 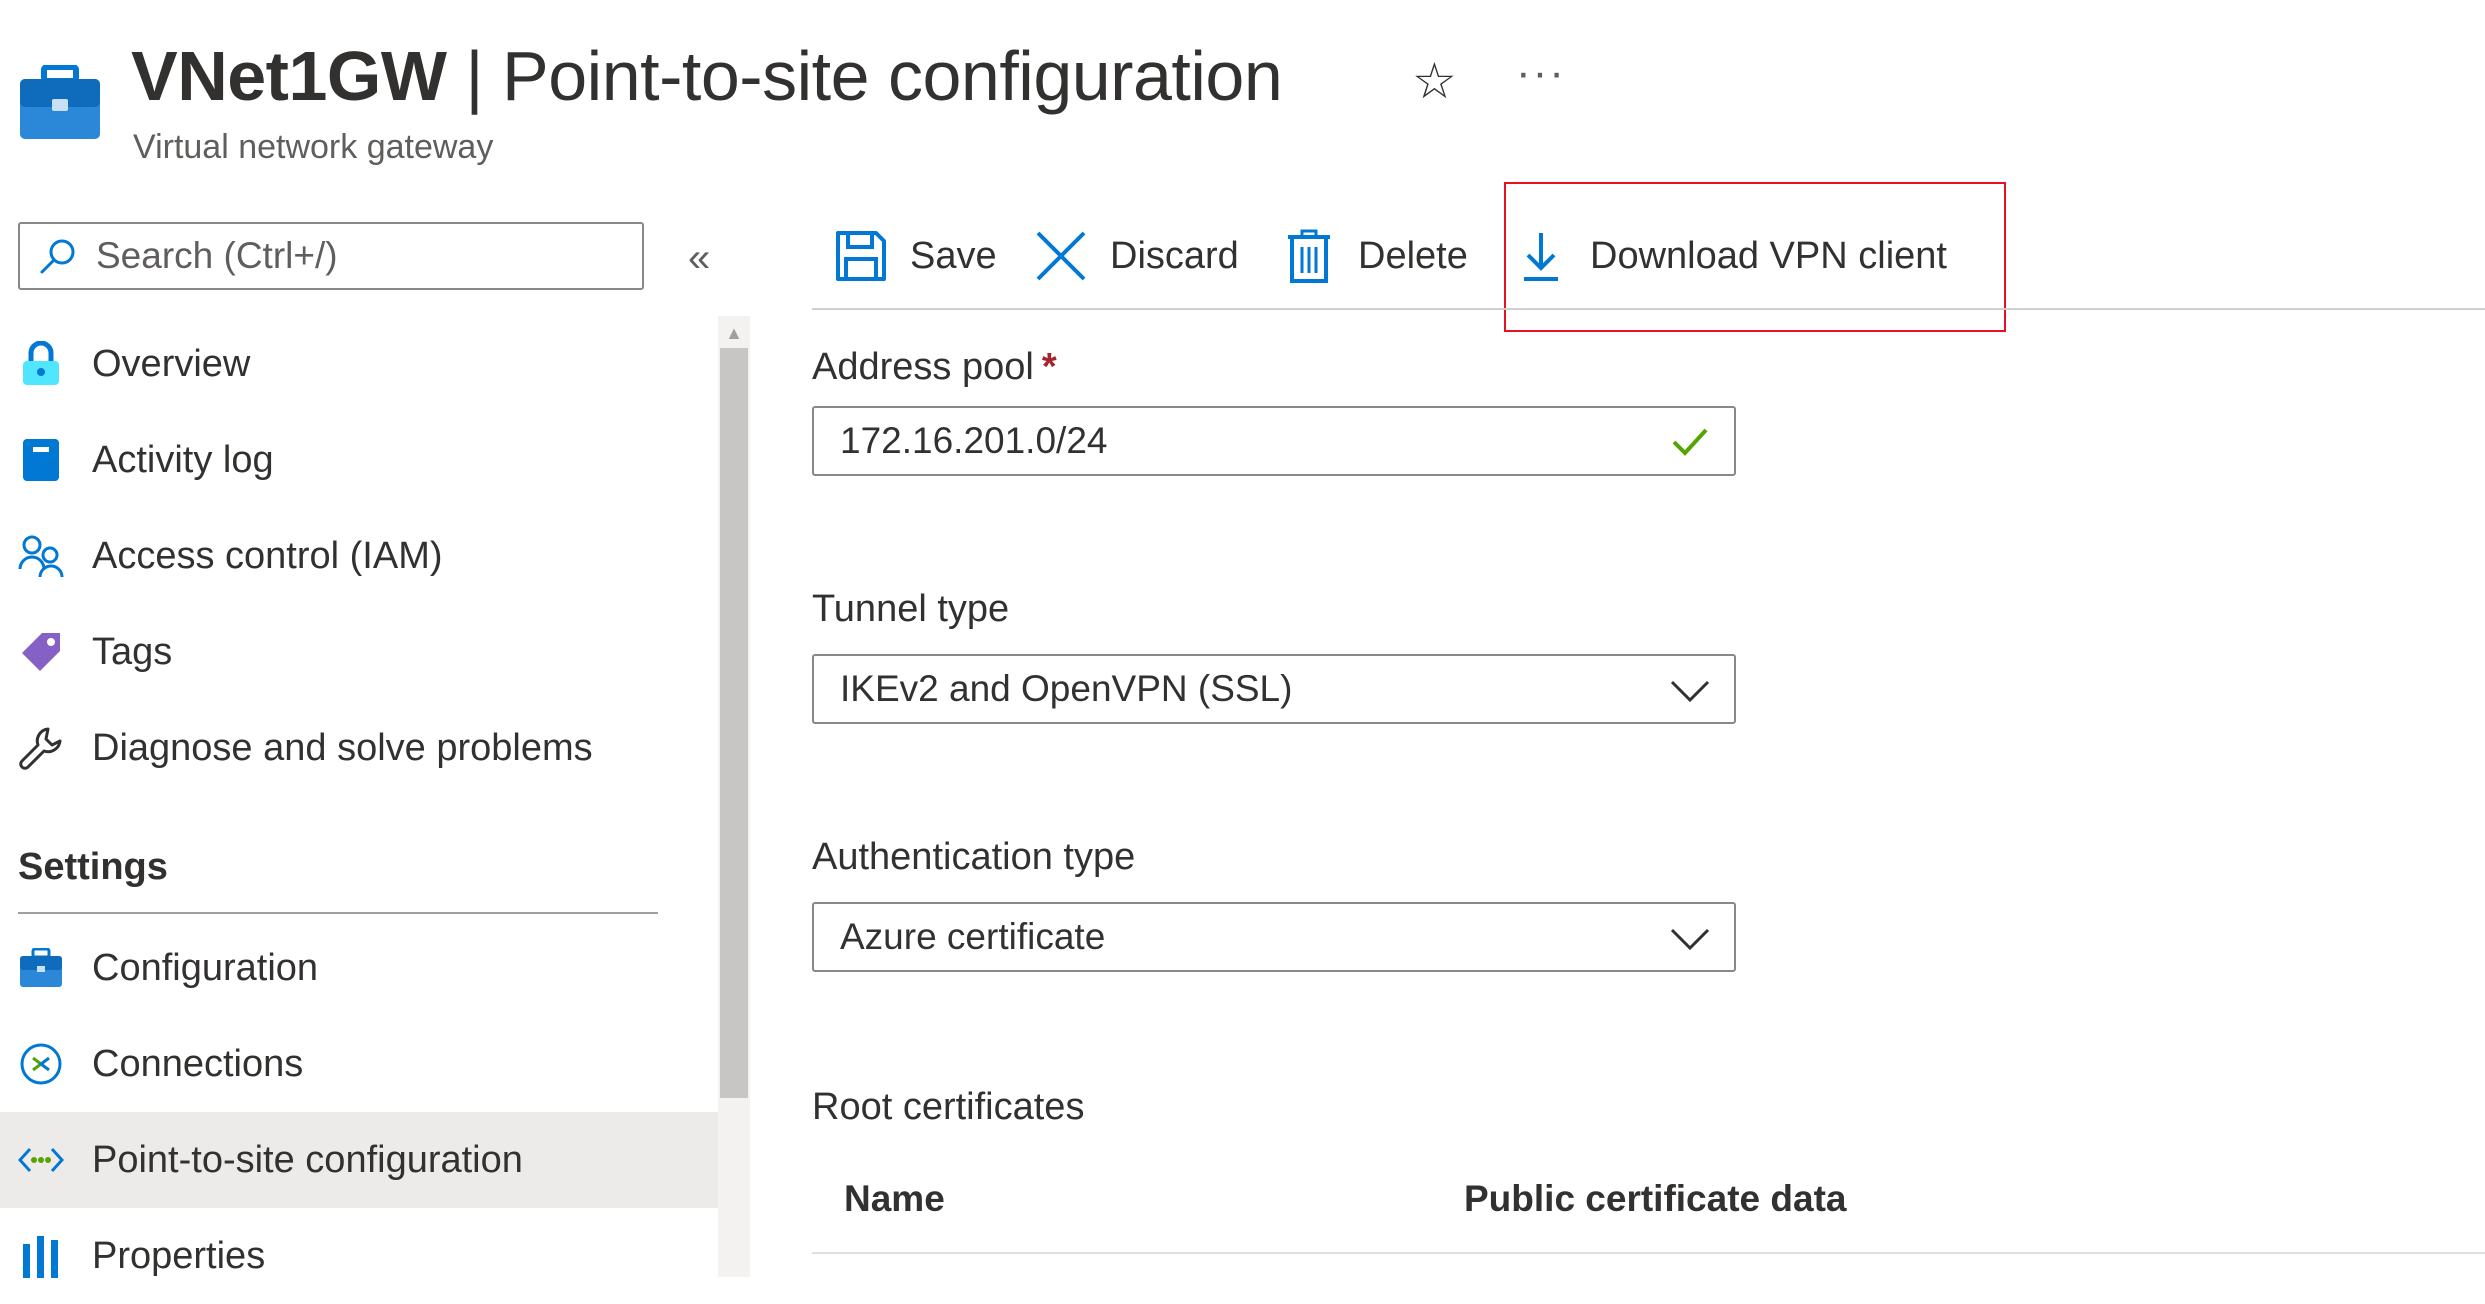 I want to click on connections-icon, so click(x=41, y=1064).